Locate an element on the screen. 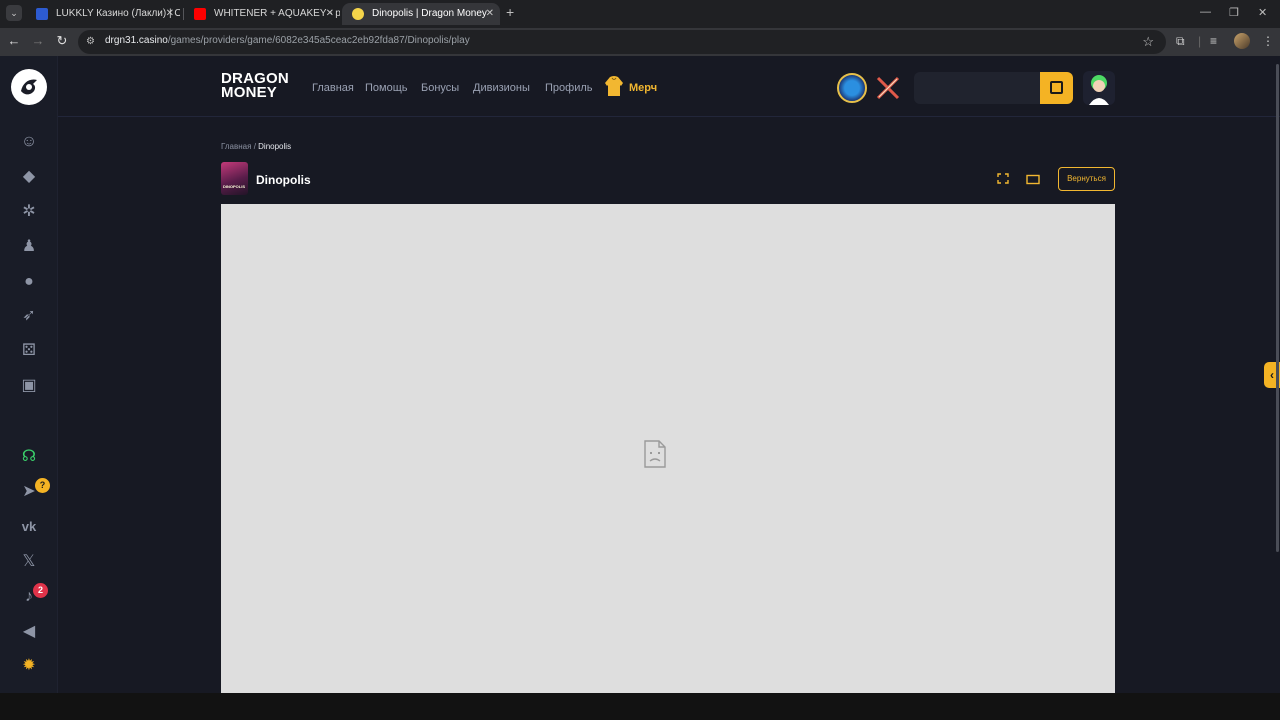 The height and width of the screenshot is (720, 1280). browser-tab-youtube: WHITENER + AQUAKEY - p ✕ is located at coordinates (262, 14).